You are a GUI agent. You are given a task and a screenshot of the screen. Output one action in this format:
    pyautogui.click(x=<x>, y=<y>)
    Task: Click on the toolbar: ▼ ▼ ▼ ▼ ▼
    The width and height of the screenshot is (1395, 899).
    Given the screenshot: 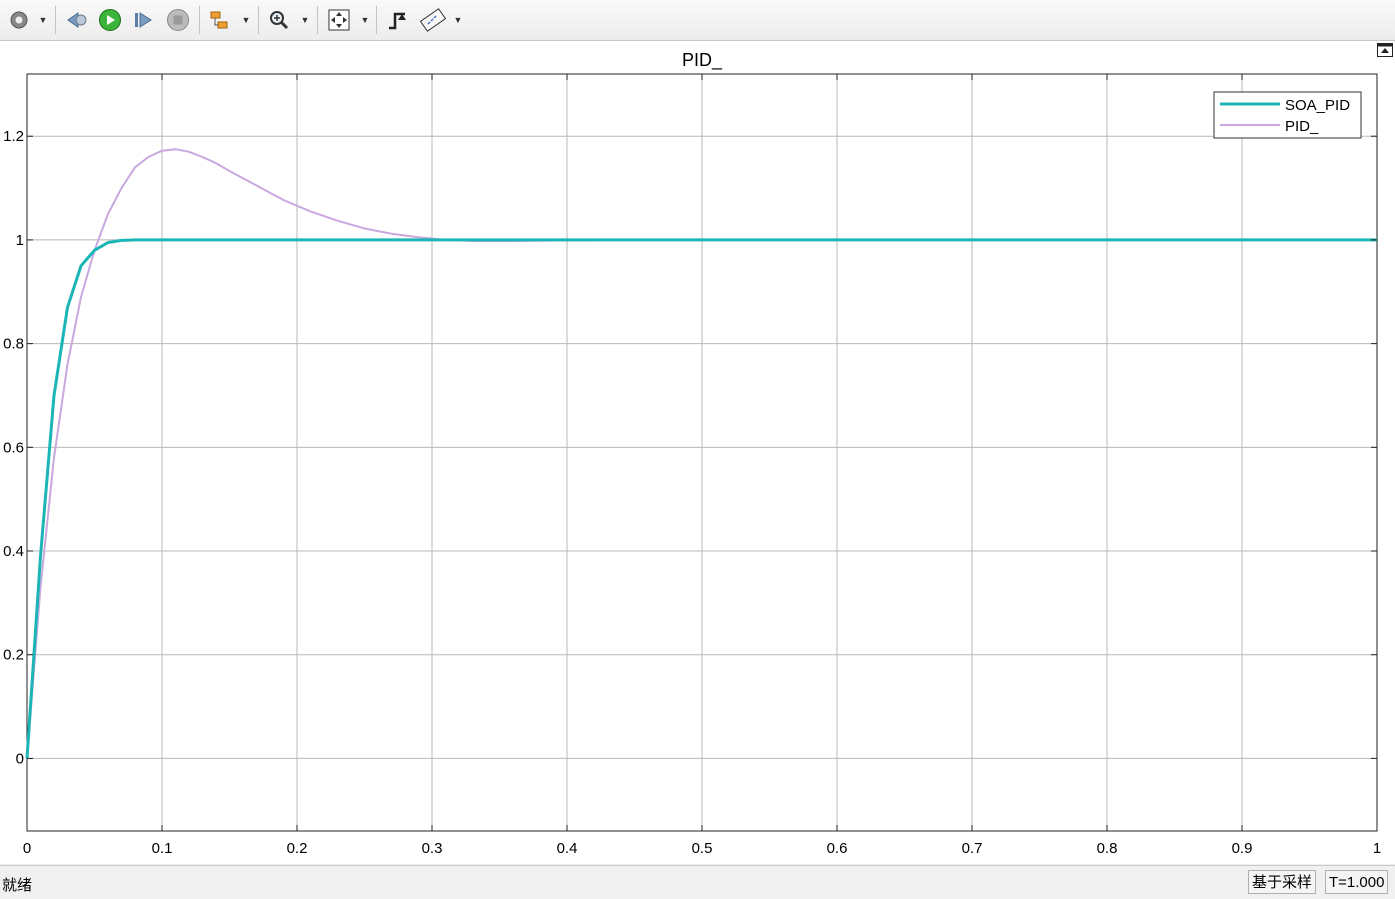 What is the action you would take?
    pyautogui.click(x=697, y=20)
    